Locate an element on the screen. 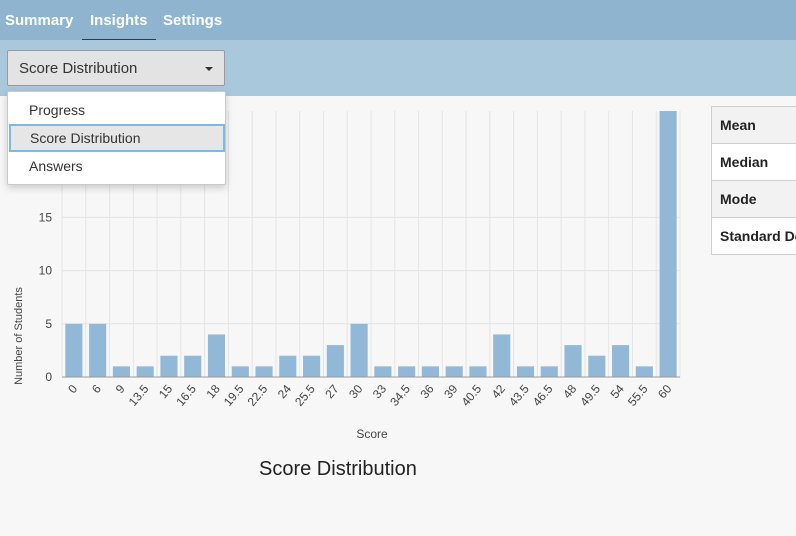 Image resolution: width=796 pixels, height=536 pixels. x-tick-label: 46.5 is located at coordinates (543, 395).